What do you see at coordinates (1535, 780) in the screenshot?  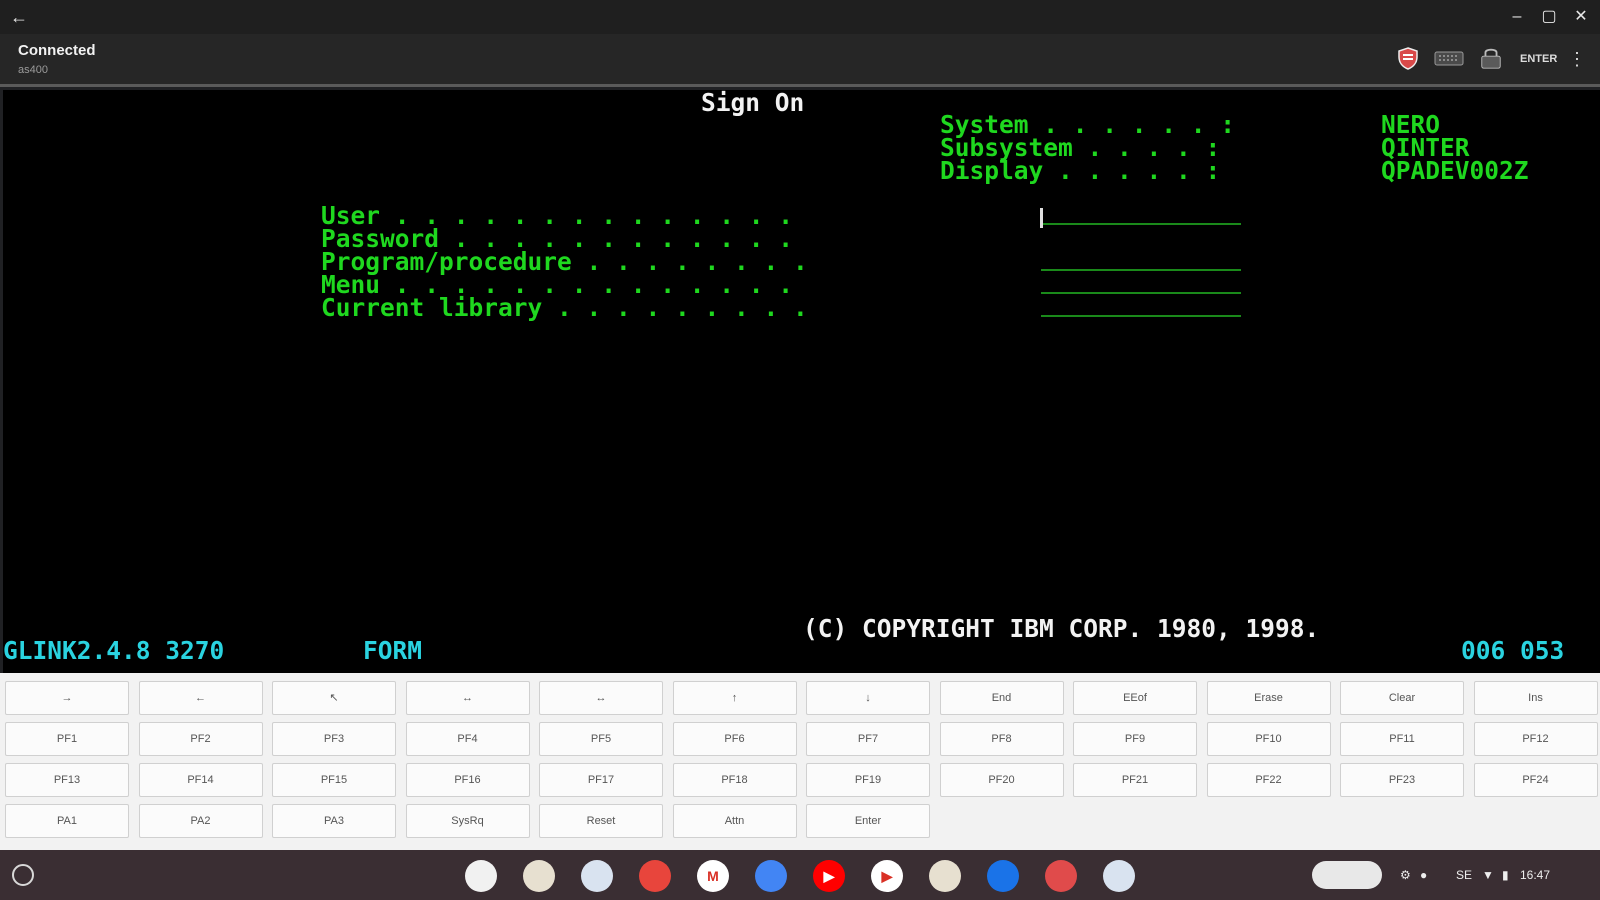 I see `function-key: PF24` at bounding box center [1535, 780].